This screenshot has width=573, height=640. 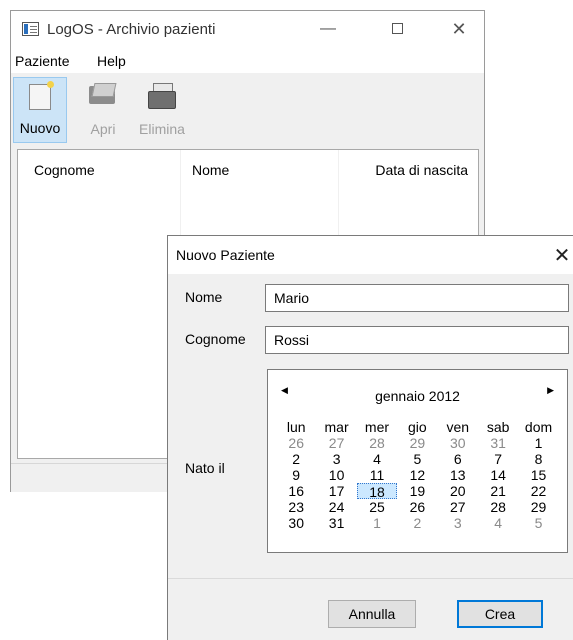 I want to click on calendar-week-row: 26 27 28 29 30 31 1, so click(x=417, y=443).